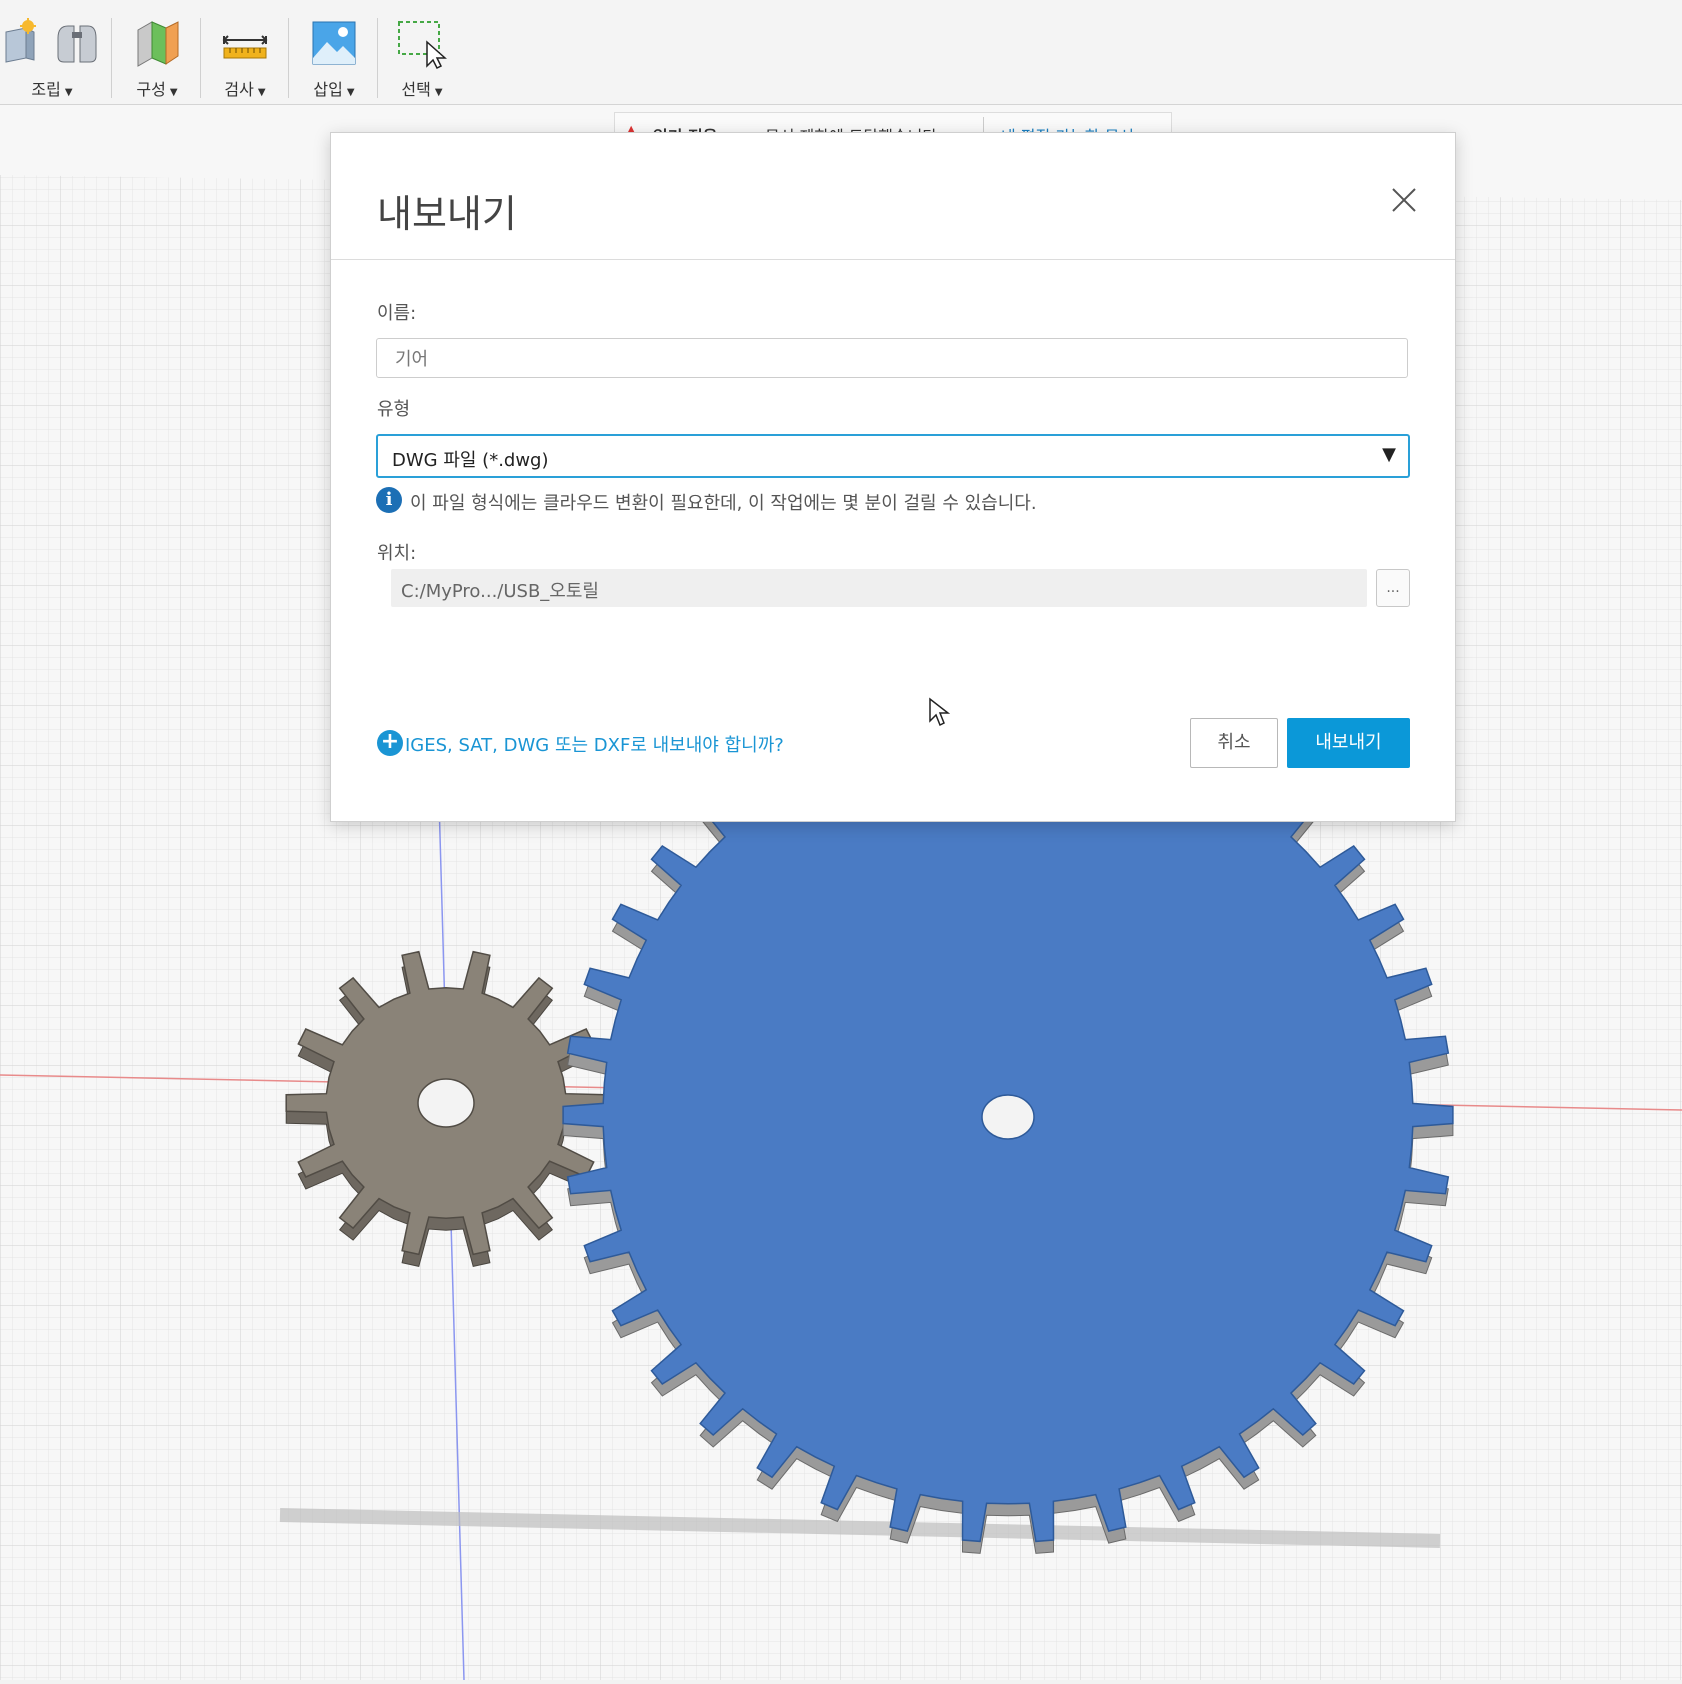 The image size is (1682, 1684). Describe the element at coordinates (1234, 743) in the screenshot. I see `cancel-button: 취소` at that location.